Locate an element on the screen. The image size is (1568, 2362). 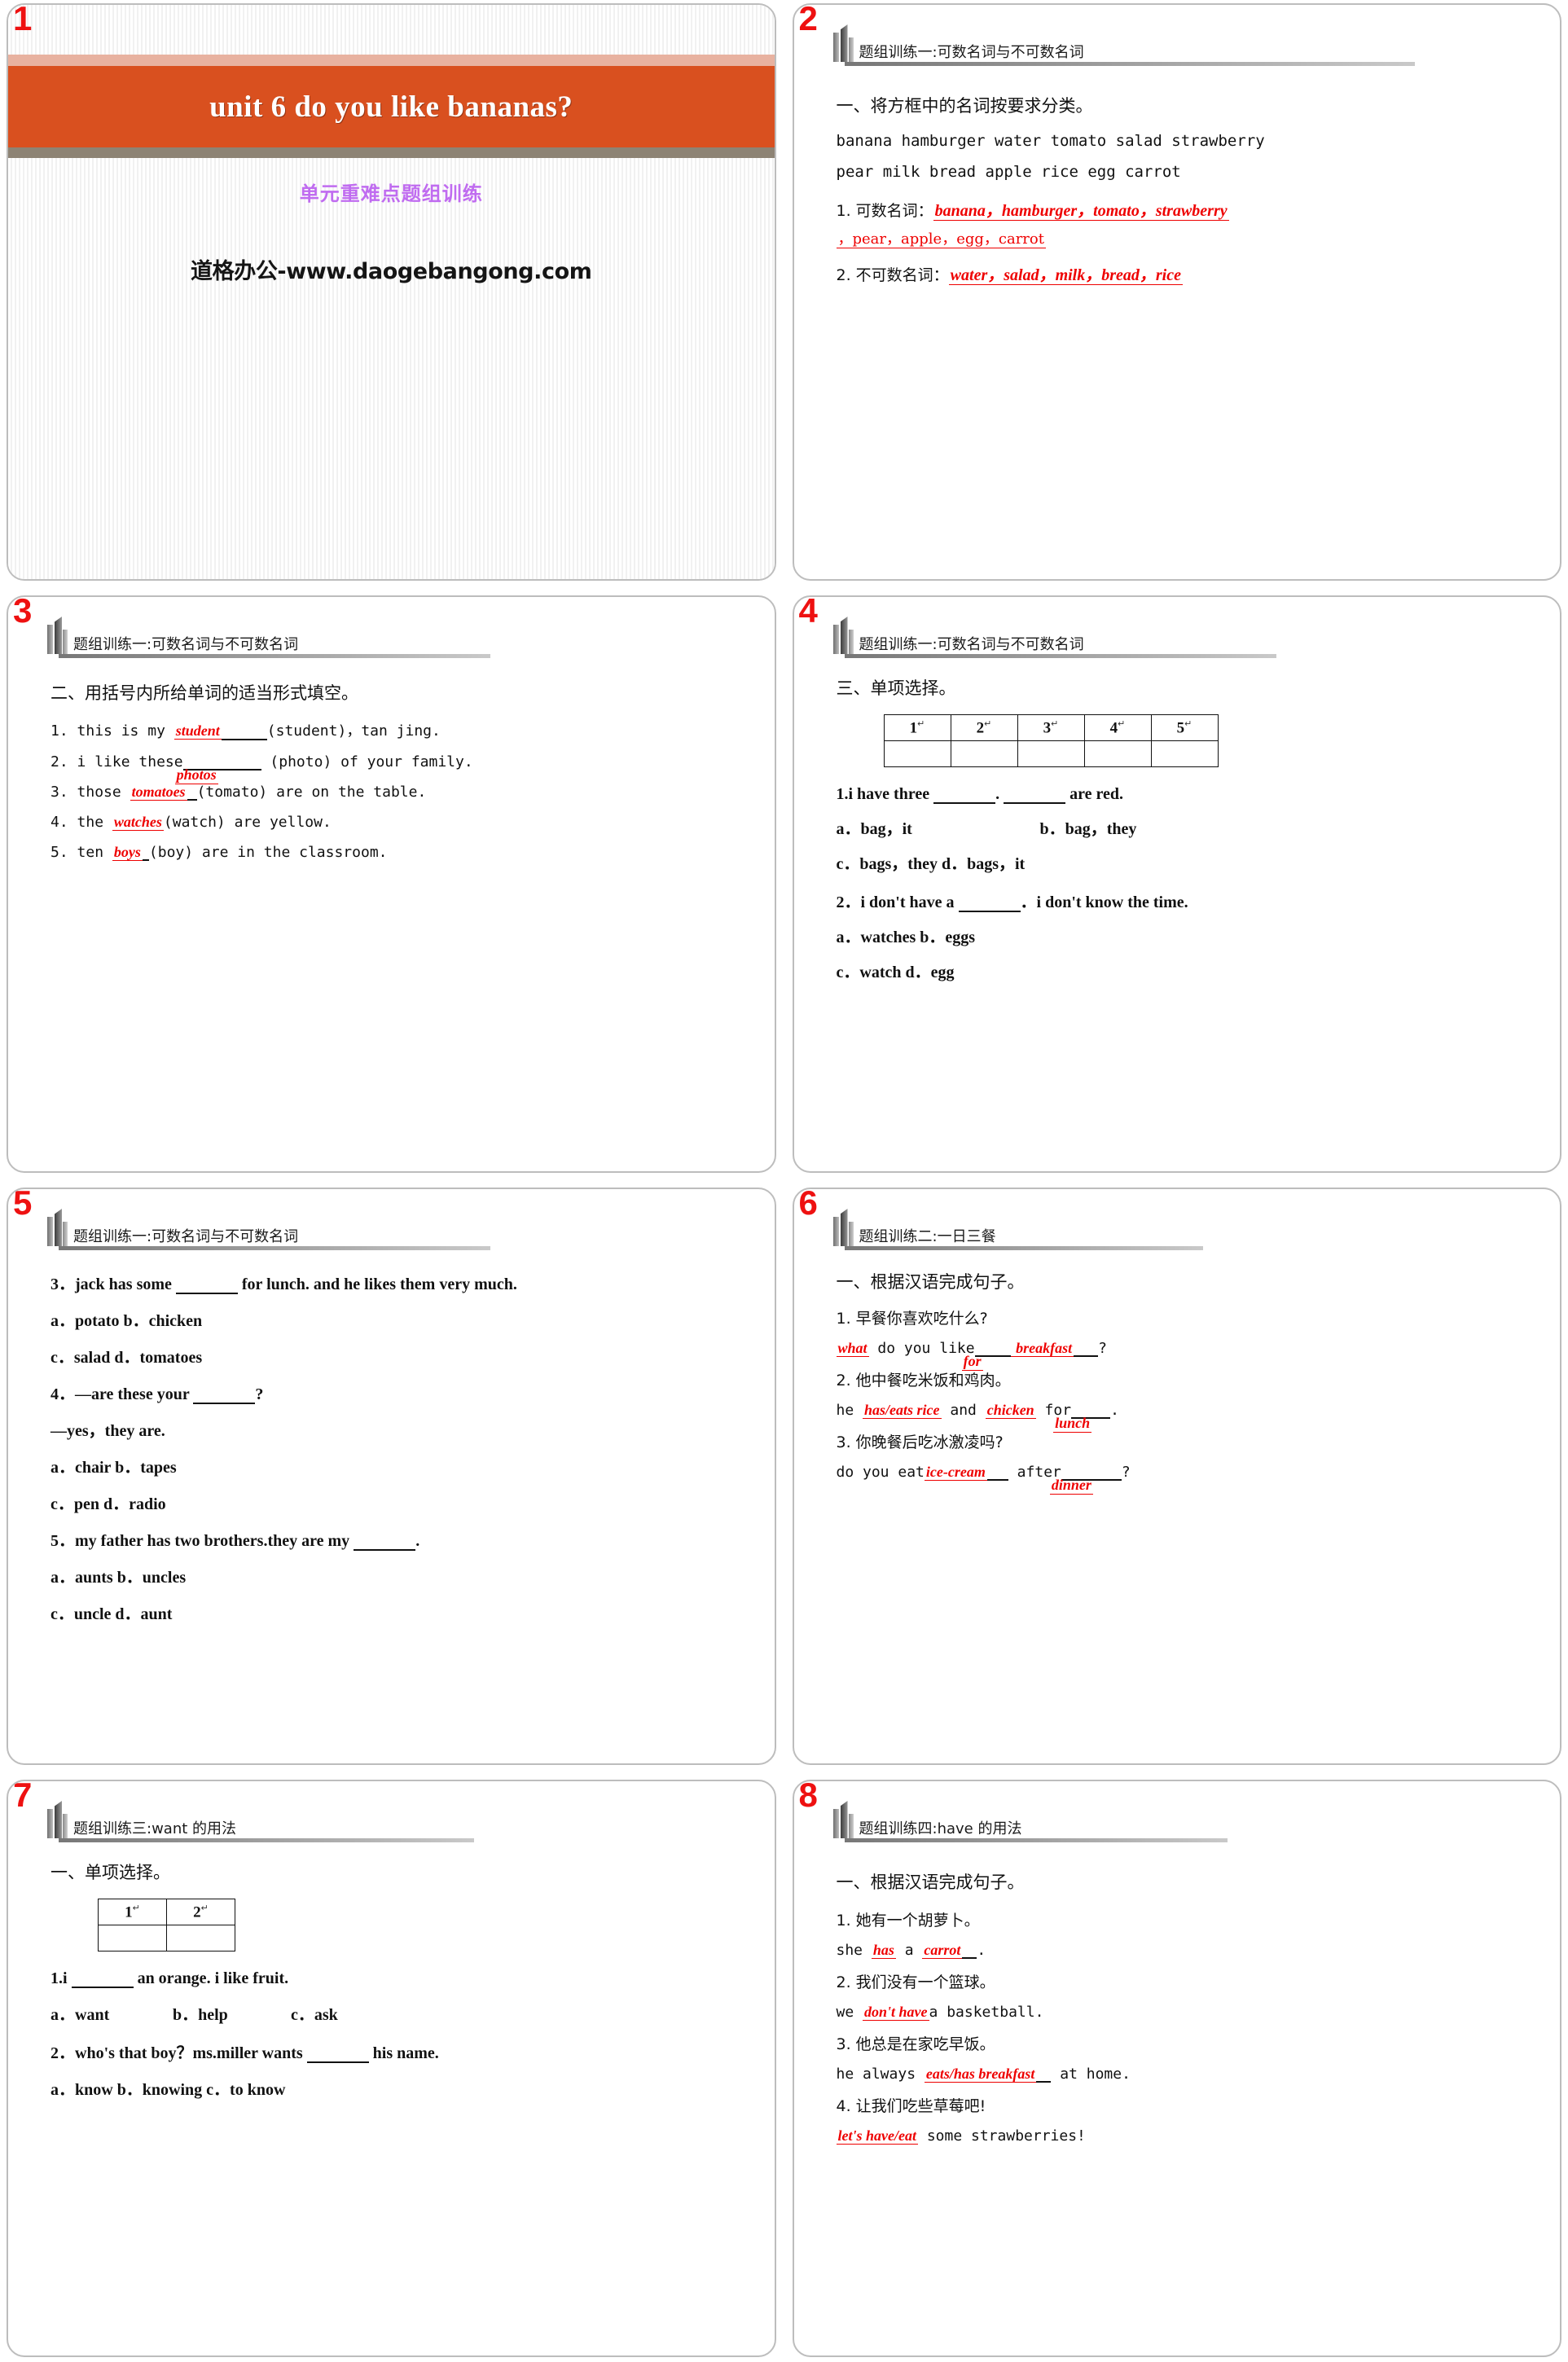
option: c．ask is located at coordinates (314, 2015).